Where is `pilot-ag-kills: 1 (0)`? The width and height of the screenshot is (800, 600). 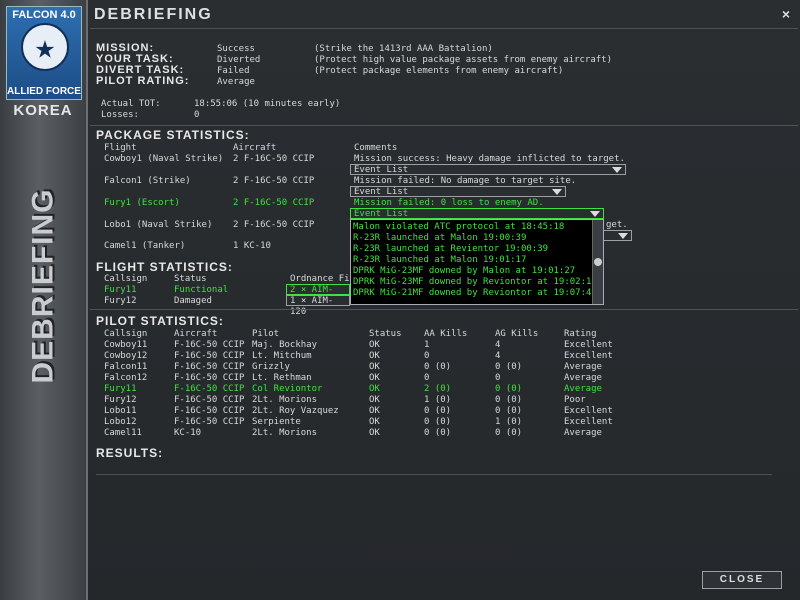
pilot-ag-kills: 1 (0) is located at coordinates (509, 422).